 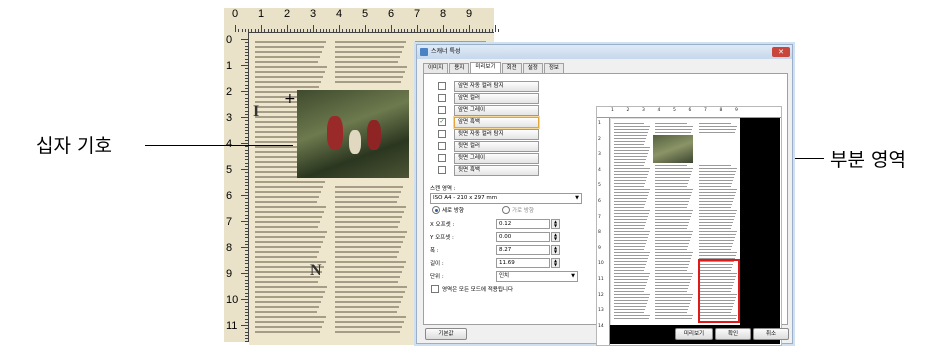 What do you see at coordinates (601, 264) in the screenshot?
I see `preview-ruler-number: 10` at bounding box center [601, 264].